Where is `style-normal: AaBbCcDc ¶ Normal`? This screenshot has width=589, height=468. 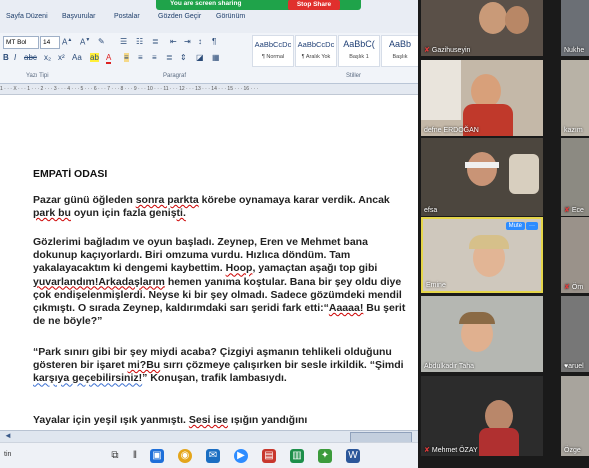 style-normal: AaBbCcDc ¶ Normal is located at coordinates (273, 51).